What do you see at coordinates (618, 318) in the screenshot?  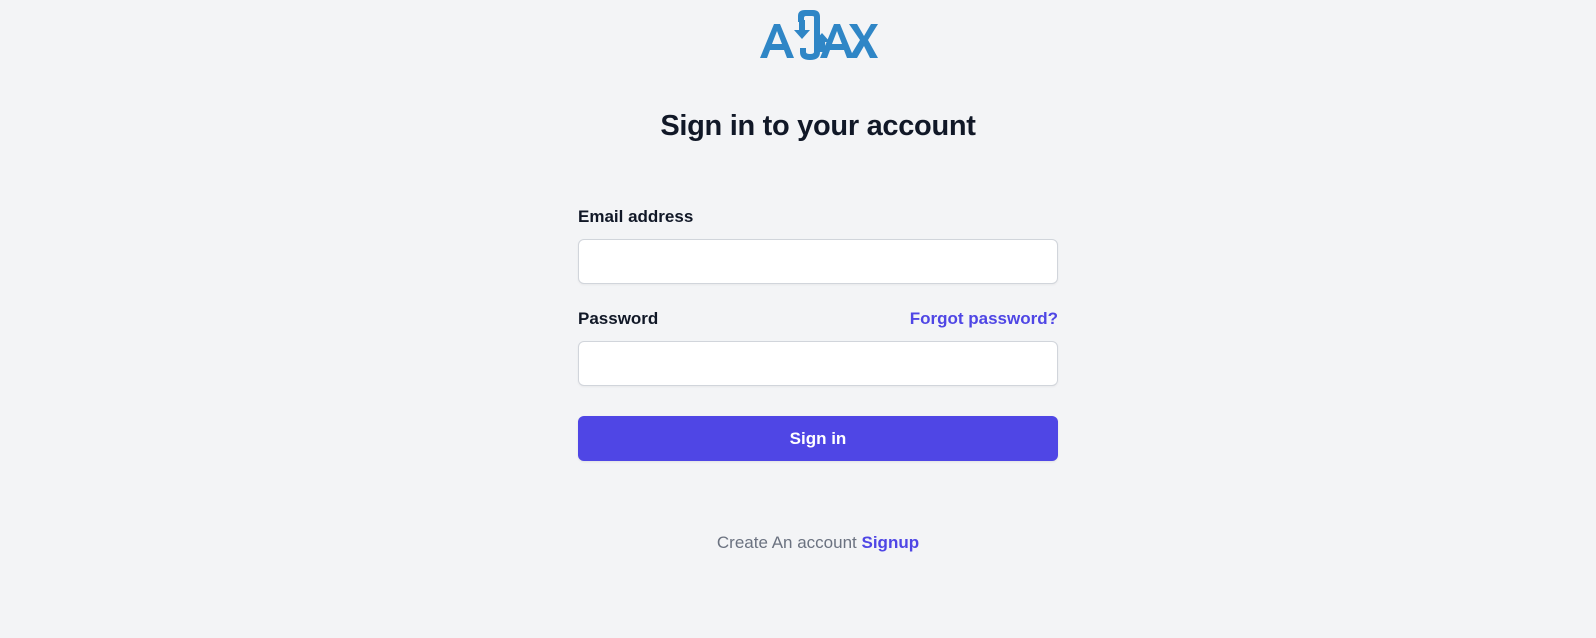 I see `password-label: Password` at bounding box center [618, 318].